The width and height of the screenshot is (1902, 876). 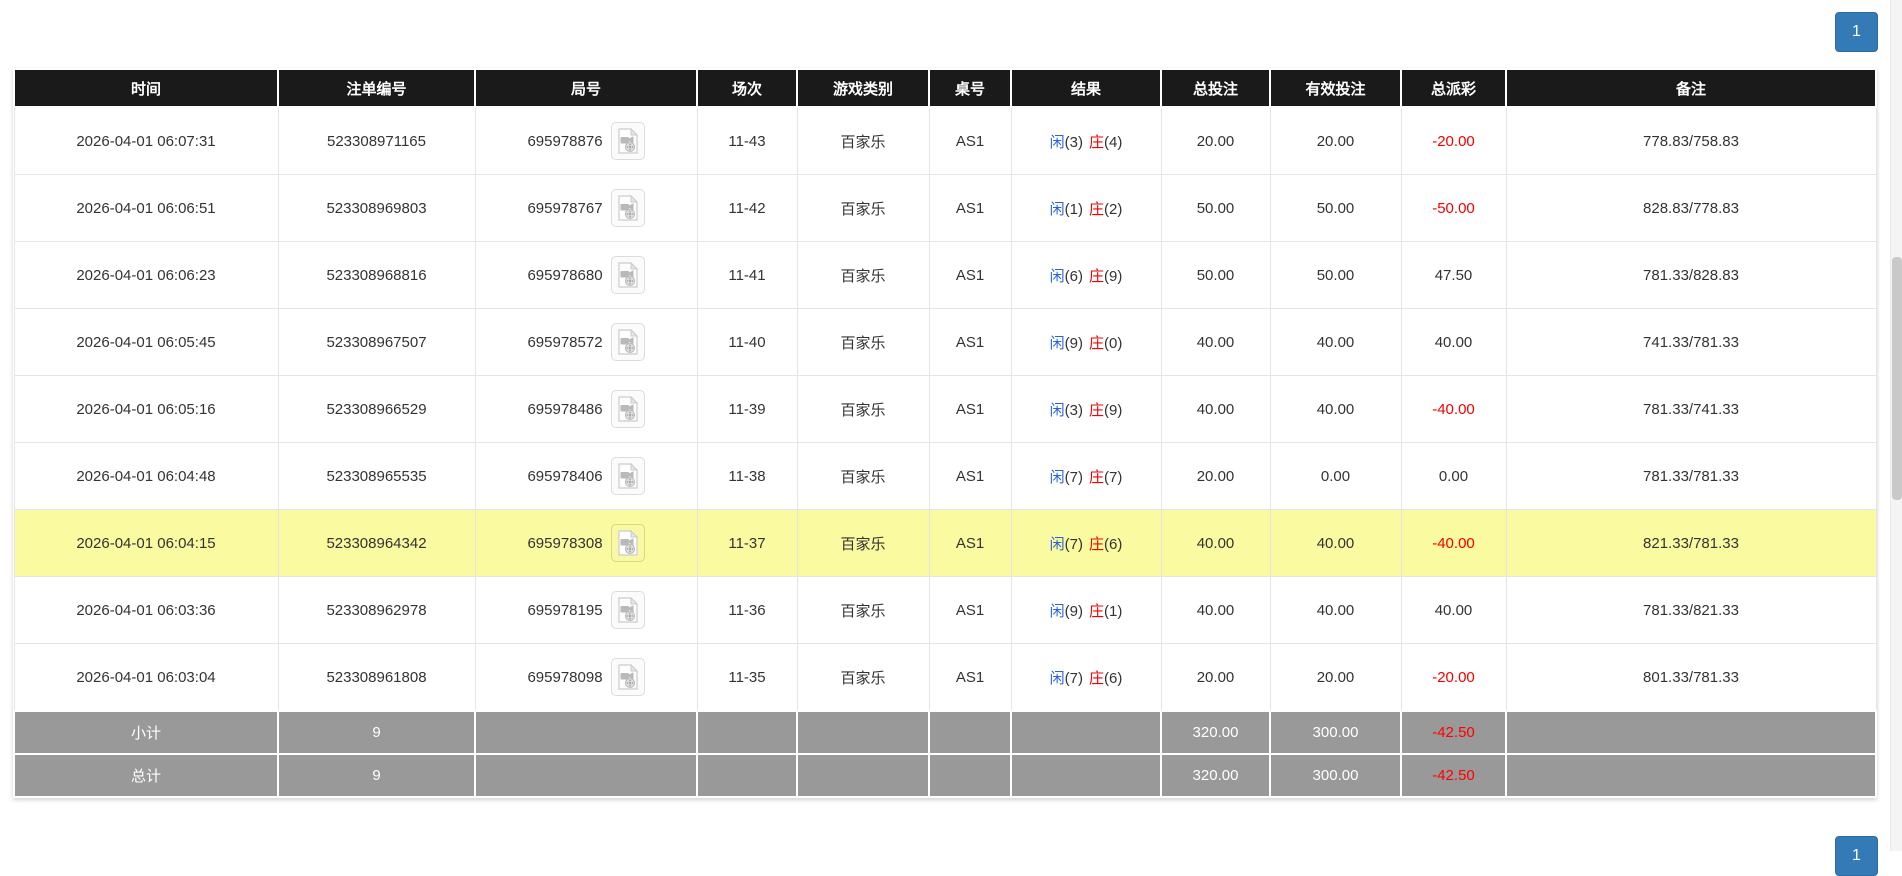 I want to click on total-label: 总计, so click(x=146, y=775).